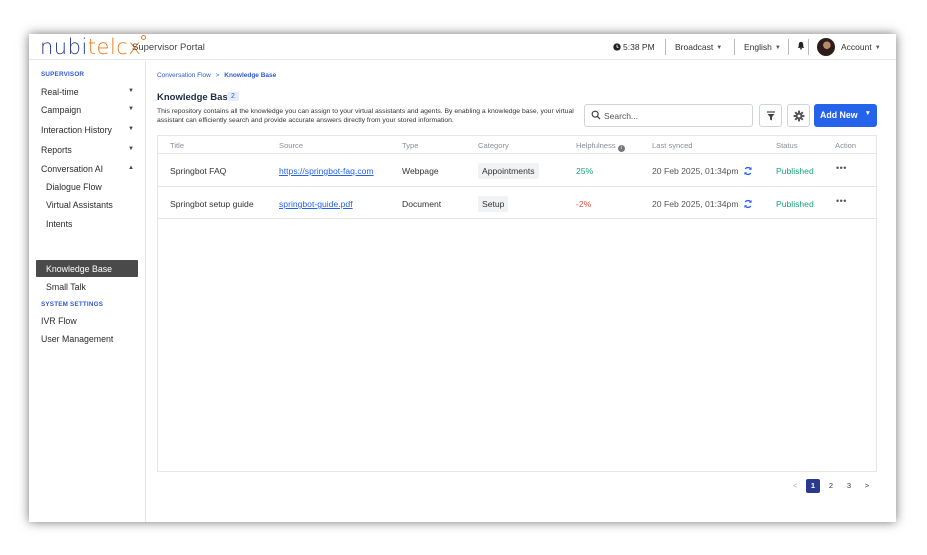 The height and width of the screenshot is (555, 927). Describe the element at coordinates (79, 205) in the screenshot. I see `sidebar-subitem-virtual-assistants: Virtual Assistants` at that location.